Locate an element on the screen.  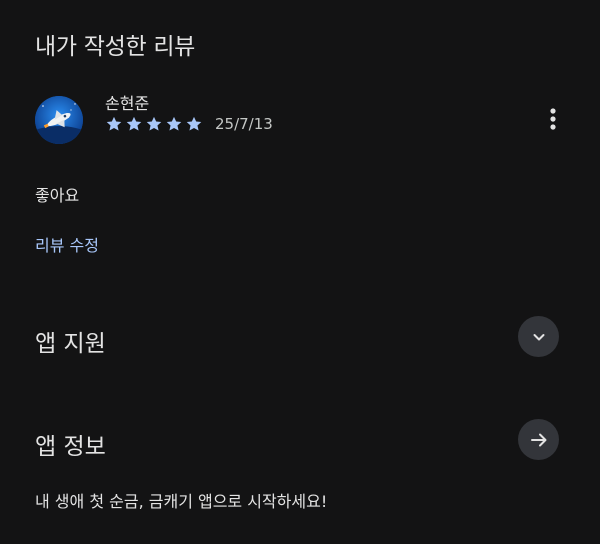
rating-stars: 25/7/13 is located at coordinates (189, 124).